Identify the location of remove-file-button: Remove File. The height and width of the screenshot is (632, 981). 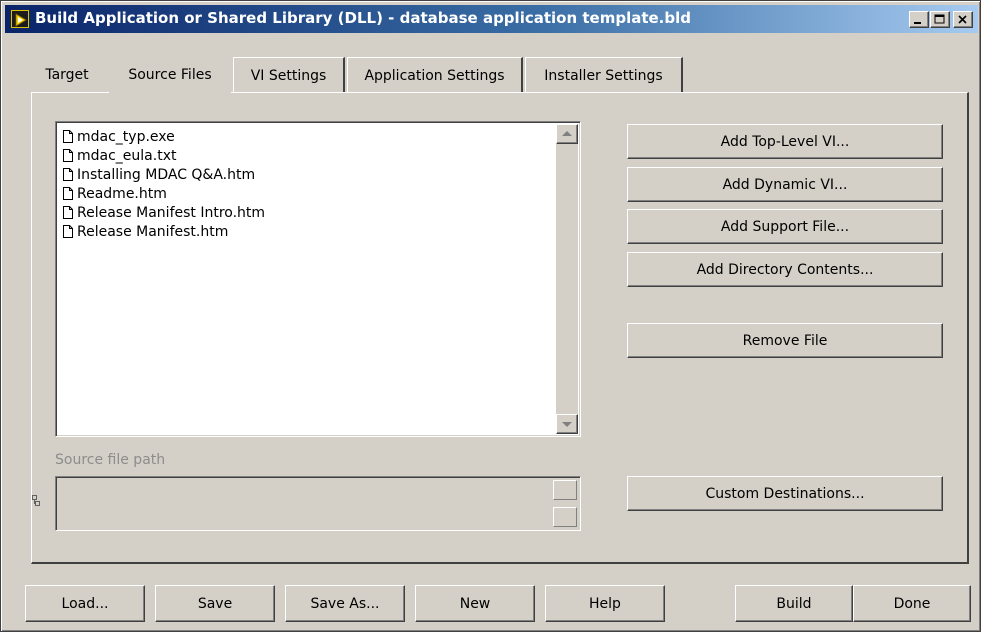
(785, 340).